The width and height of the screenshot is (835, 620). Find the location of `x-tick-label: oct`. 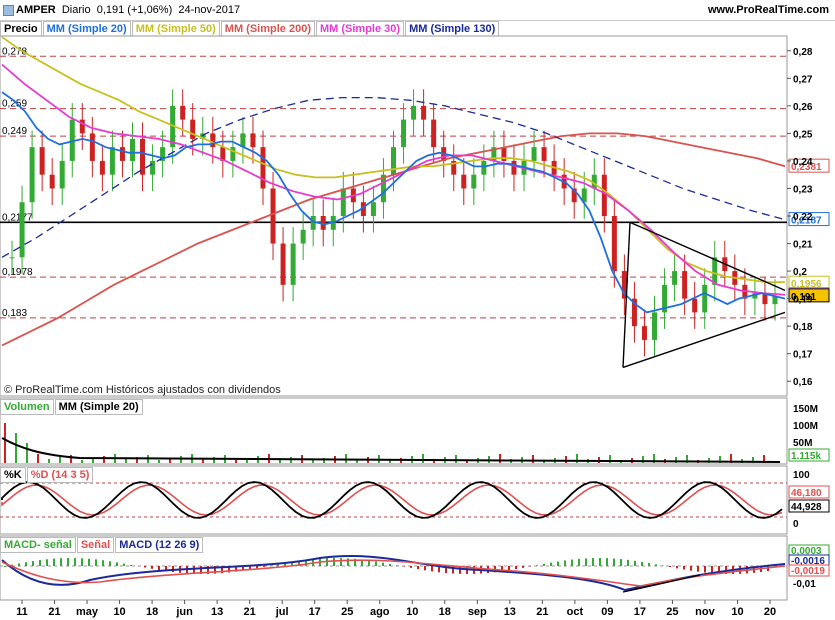

x-tick-label: oct is located at coordinates (575, 612).